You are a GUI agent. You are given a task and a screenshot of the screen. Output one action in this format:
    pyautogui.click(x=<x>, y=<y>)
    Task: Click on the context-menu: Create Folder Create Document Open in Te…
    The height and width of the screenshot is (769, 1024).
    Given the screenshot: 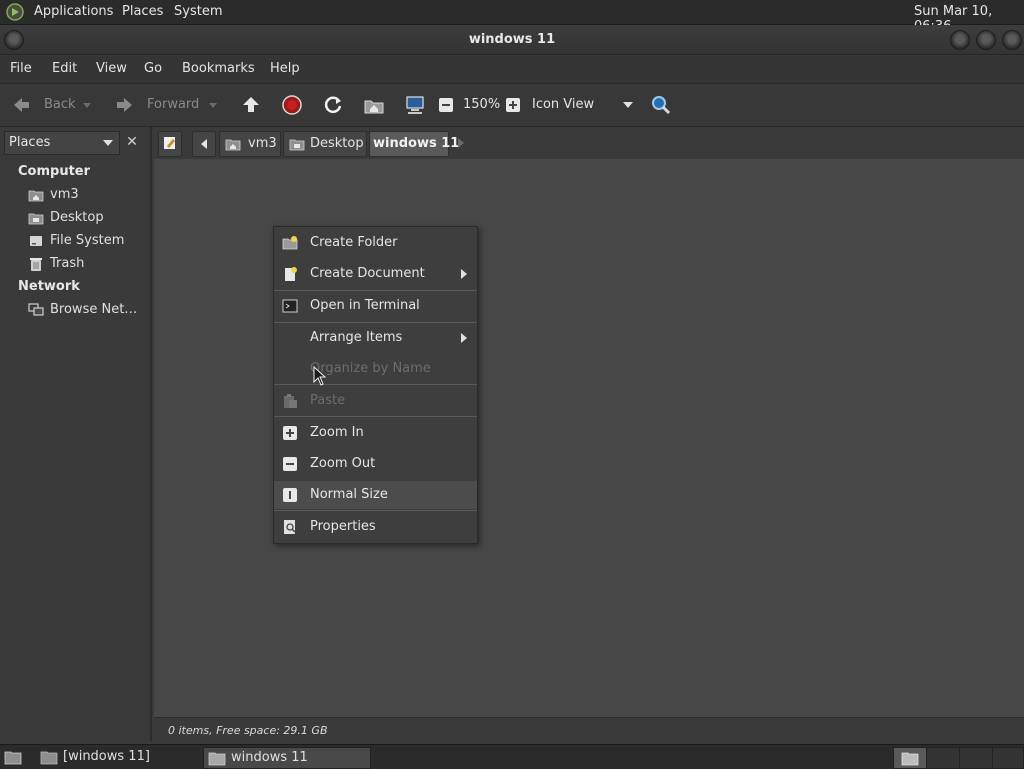 What is the action you would take?
    pyautogui.click(x=375, y=385)
    